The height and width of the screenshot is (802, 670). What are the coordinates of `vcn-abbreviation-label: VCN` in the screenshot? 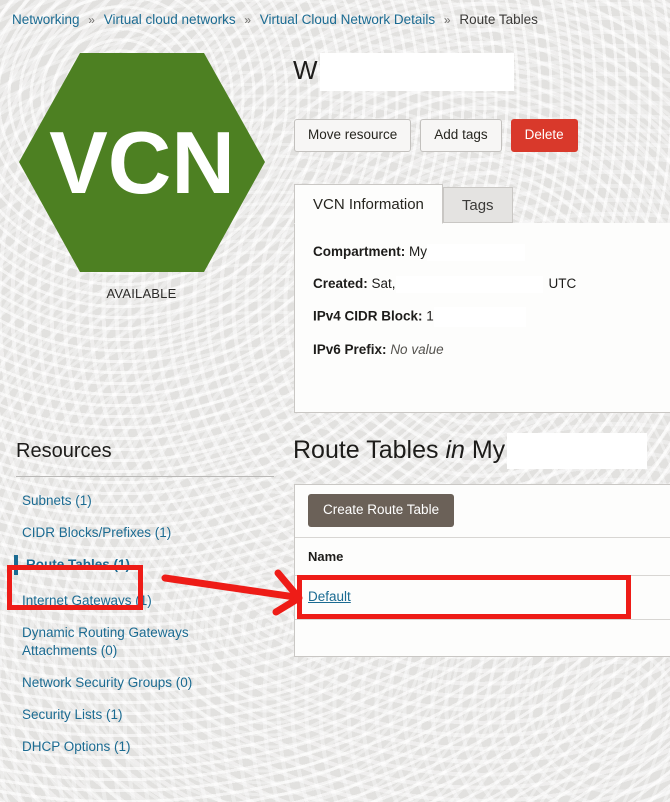 It's located at (142, 162).